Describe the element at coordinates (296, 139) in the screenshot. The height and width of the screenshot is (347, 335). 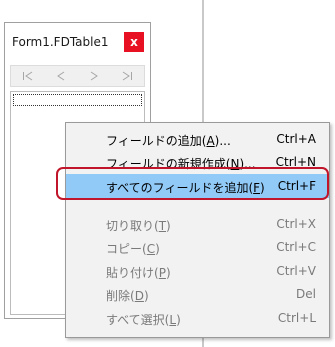
I see `shortcut: Ctrl+A` at that location.